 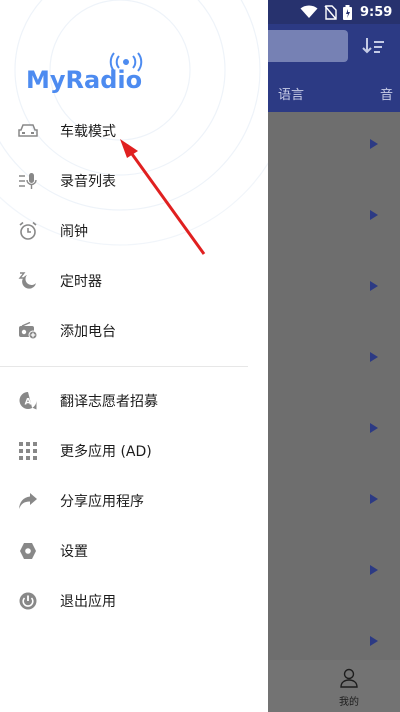 I want to click on menu-item-label: 设置, so click(x=74, y=552).